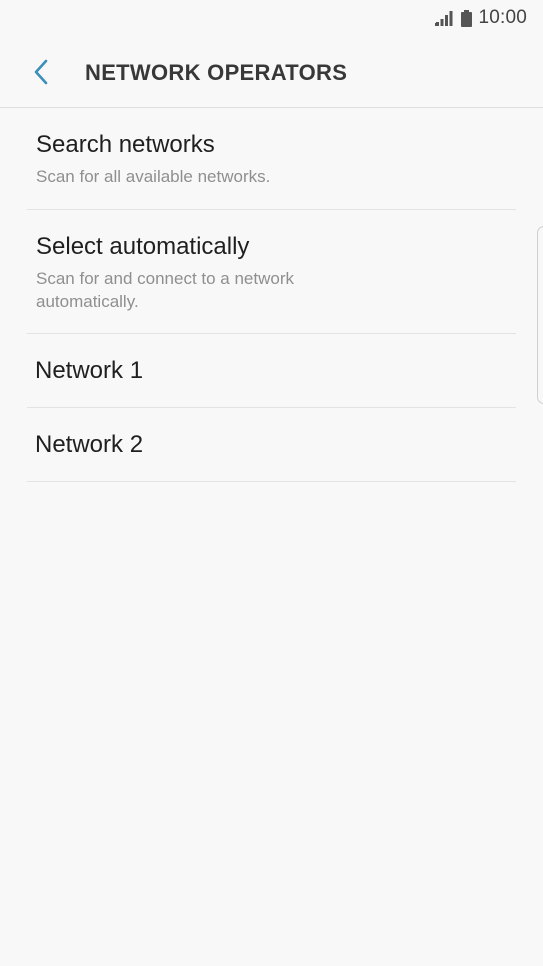 Image resolution: width=543 pixels, height=966 pixels. I want to click on search-networks-title: Search networks, so click(125, 144).